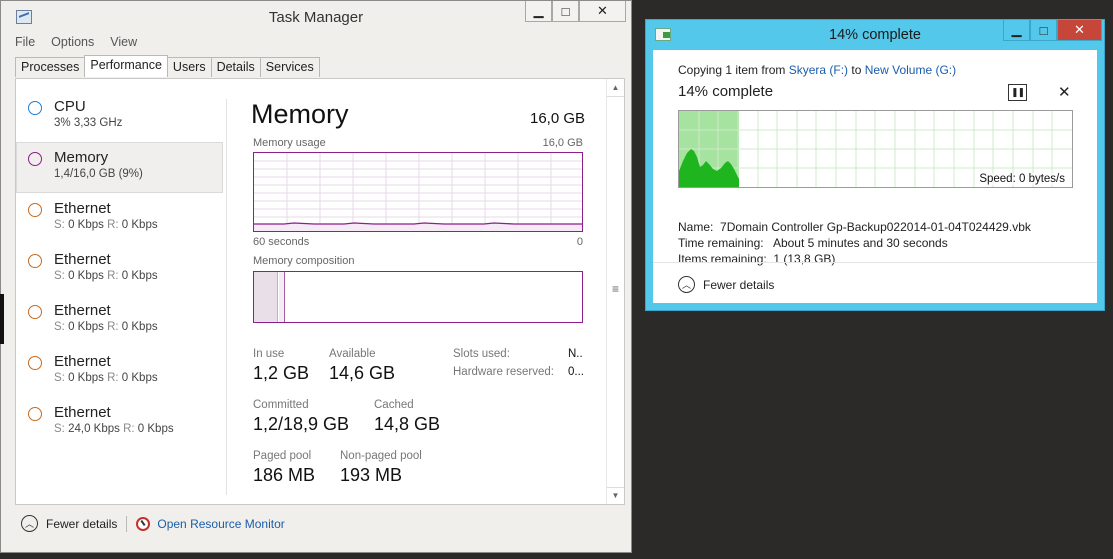 This screenshot has height=559, width=1113. I want to click on sidebar-item-memory: Memory 1,4/16,0 GB (9%), so click(119, 167).